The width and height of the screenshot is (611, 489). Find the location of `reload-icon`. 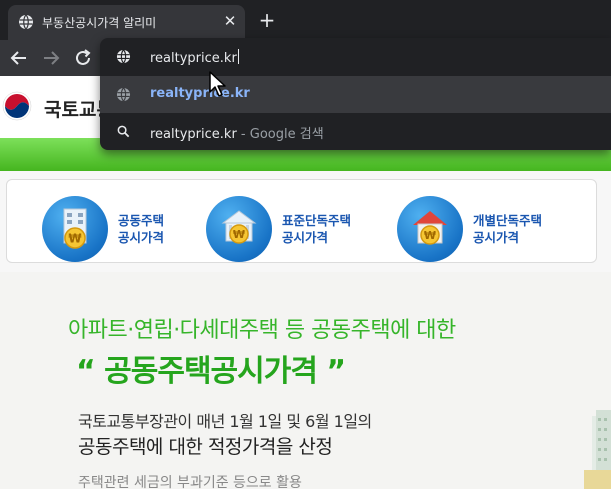

reload-icon is located at coordinates (83, 57).